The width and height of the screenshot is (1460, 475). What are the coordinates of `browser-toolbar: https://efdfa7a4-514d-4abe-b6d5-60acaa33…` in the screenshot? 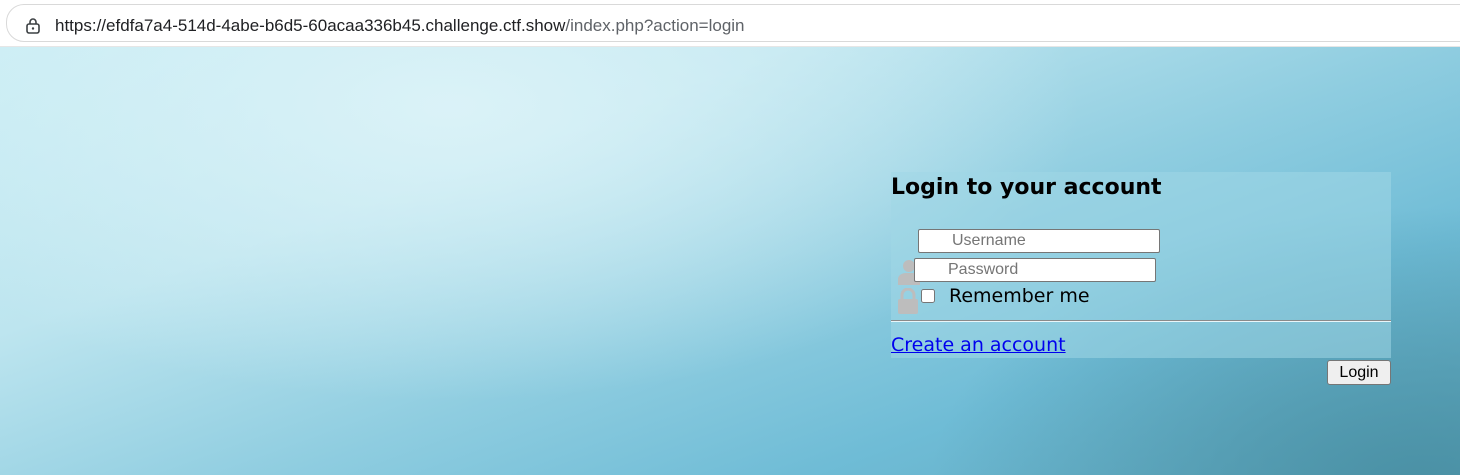 It's located at (730, 23).